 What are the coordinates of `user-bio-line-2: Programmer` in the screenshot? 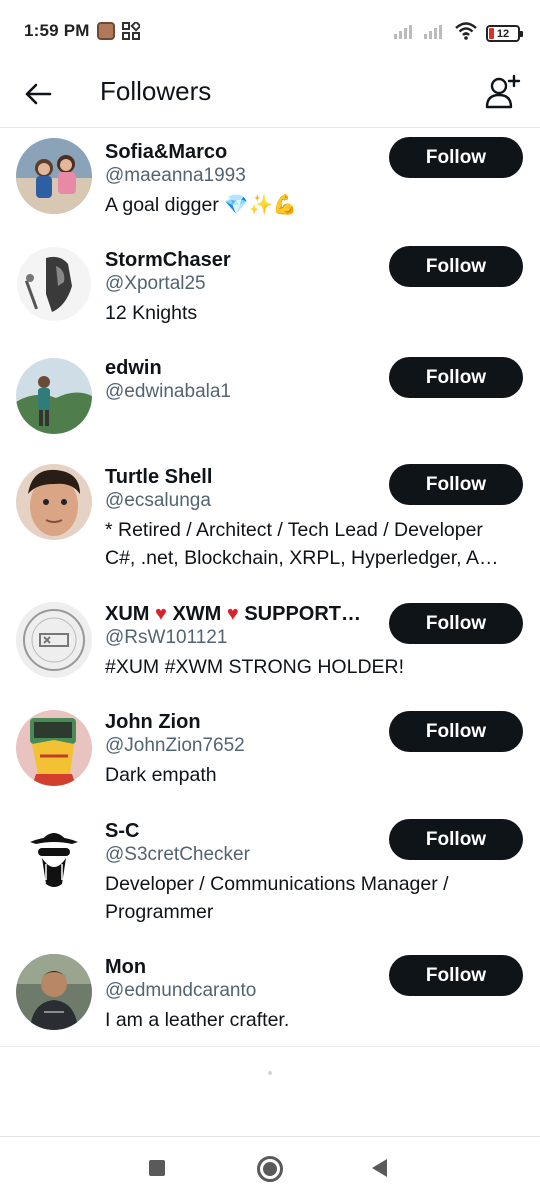 It's located at (159, 912).